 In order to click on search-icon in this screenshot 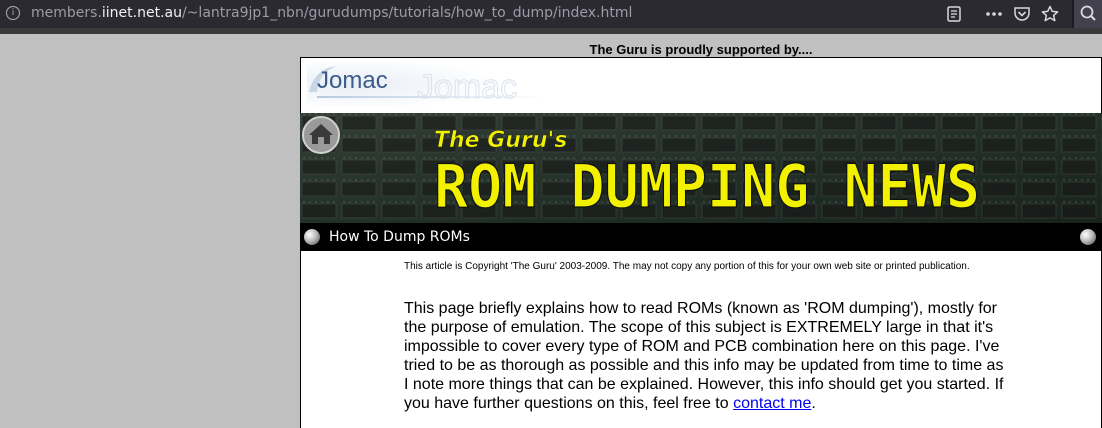, I will do `click(1088, 13)`.